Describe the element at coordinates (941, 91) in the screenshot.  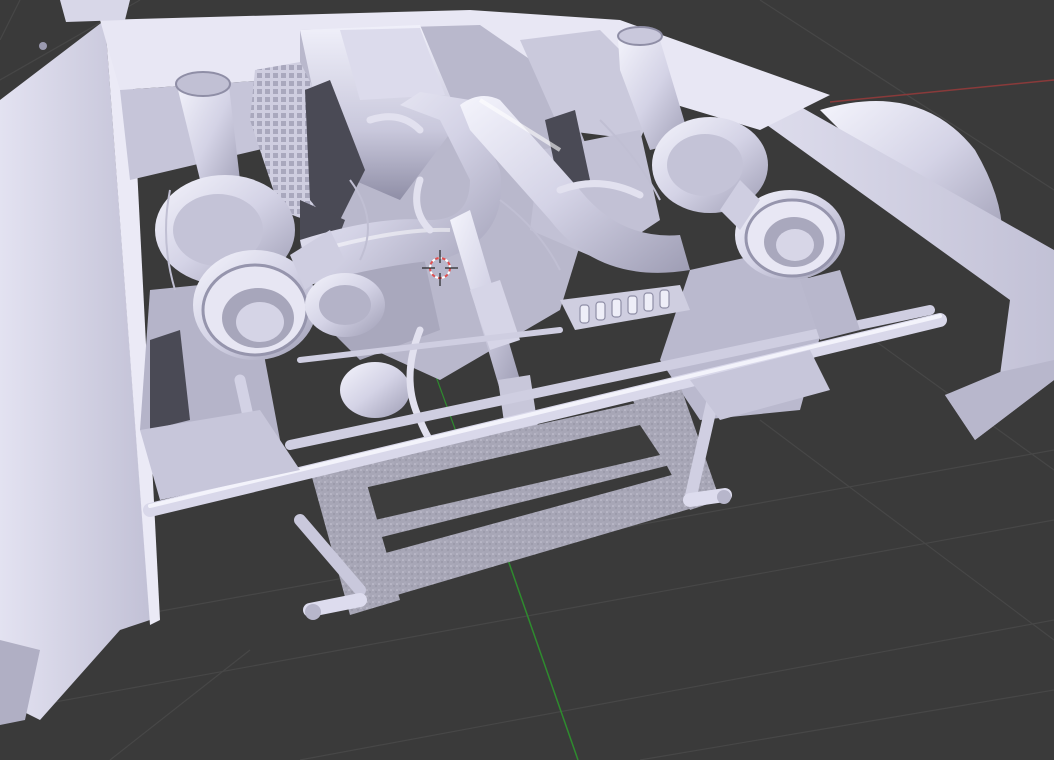
I see `x-axis-line` at that location.